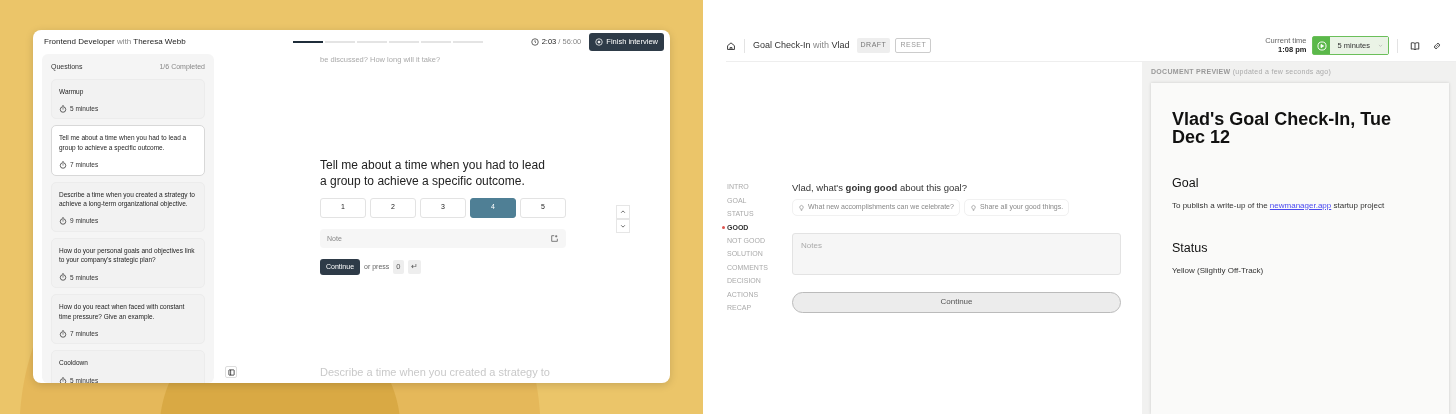 The image size is (1456, 414). What do you see at coordinates (956, 302) in the screenshot?
I see `continue-button: Continue` at bounding box center [956, 302].